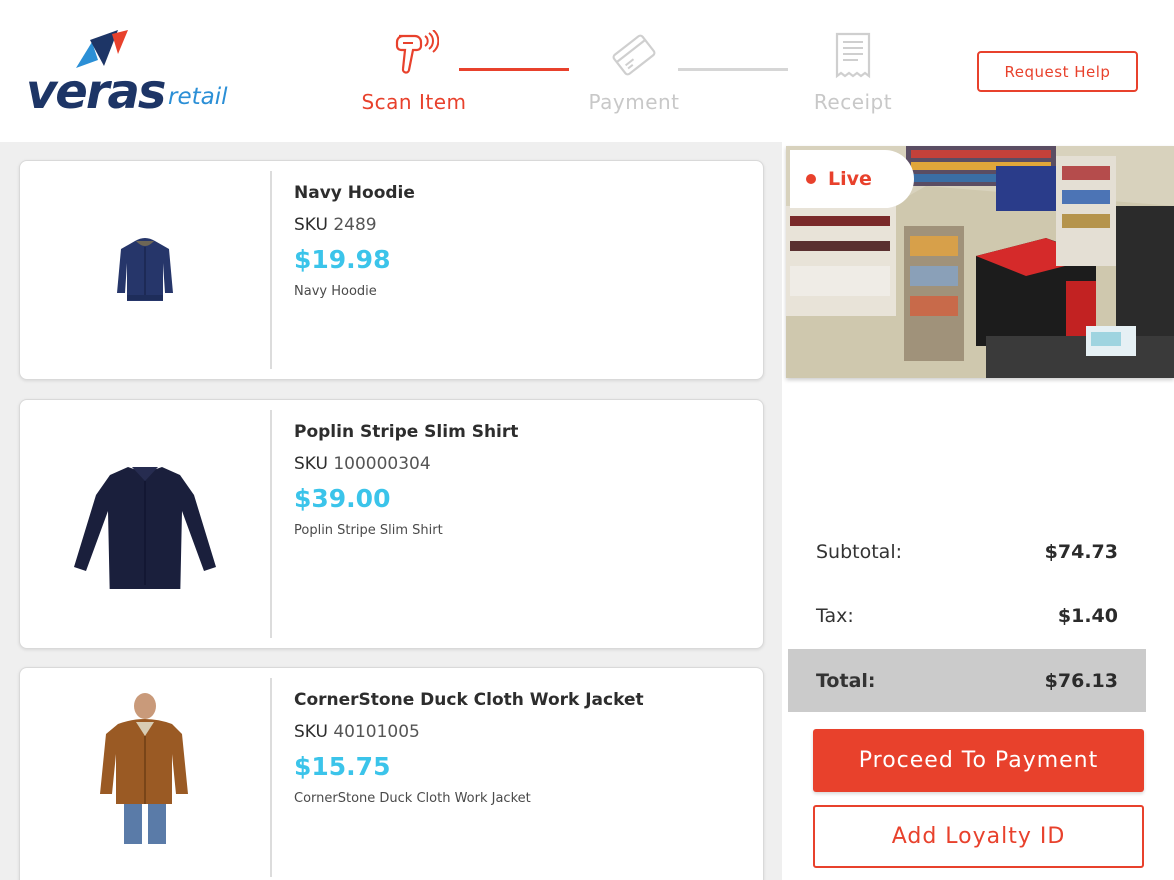 This screenshot has height=880, width=1174. I want to click on item-price: $39.00, so click(342, 498).